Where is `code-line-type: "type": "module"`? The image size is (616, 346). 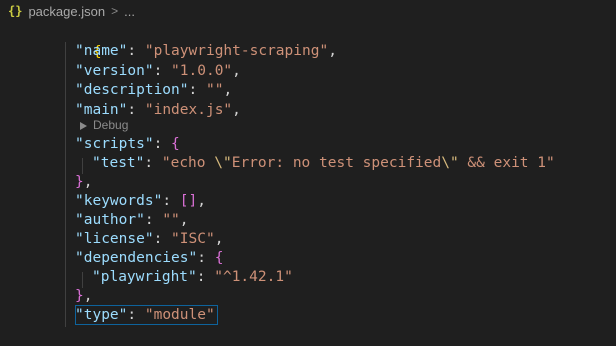
code-line-type: "type": "module" is located at coordinates (145, 315).